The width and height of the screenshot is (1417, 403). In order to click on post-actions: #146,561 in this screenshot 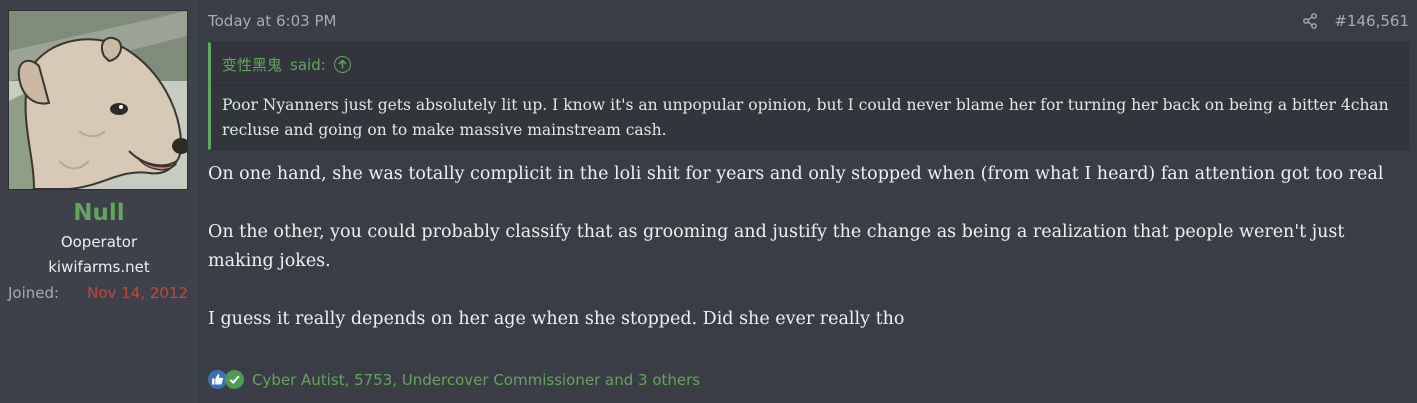, I will do `click(1355, 21)`.